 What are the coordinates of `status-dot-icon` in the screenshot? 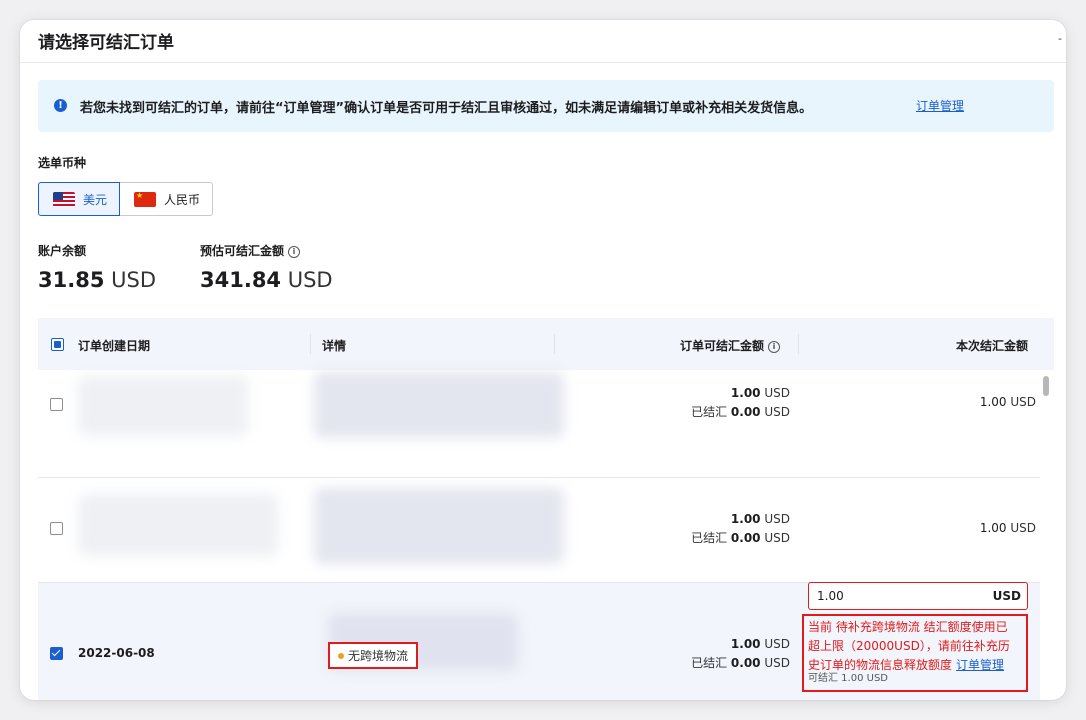 It's located at (341, 656).